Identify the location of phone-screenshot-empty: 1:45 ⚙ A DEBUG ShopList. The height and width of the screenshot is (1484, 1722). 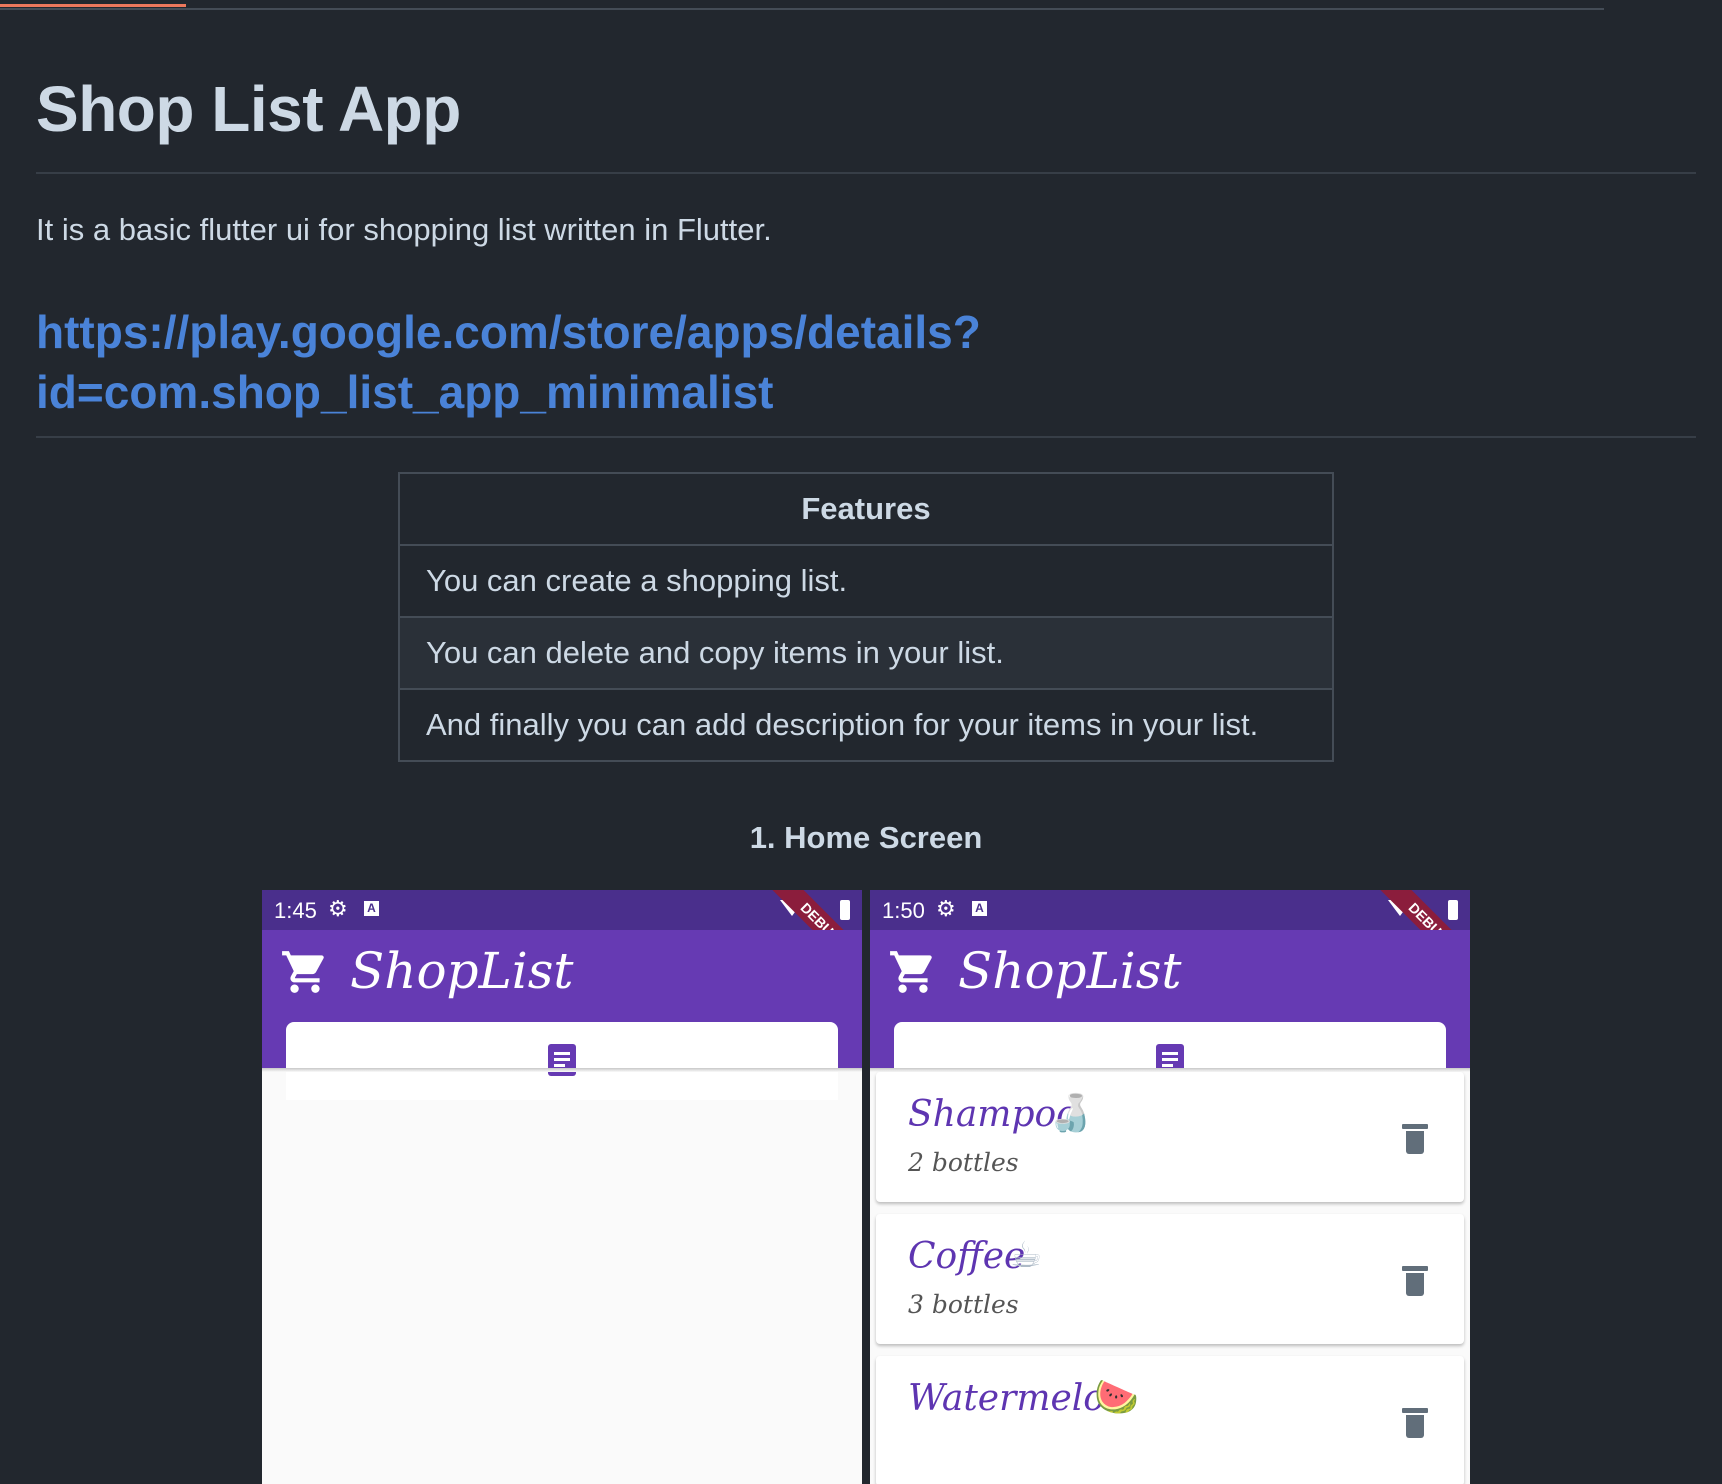
(562, 1187).